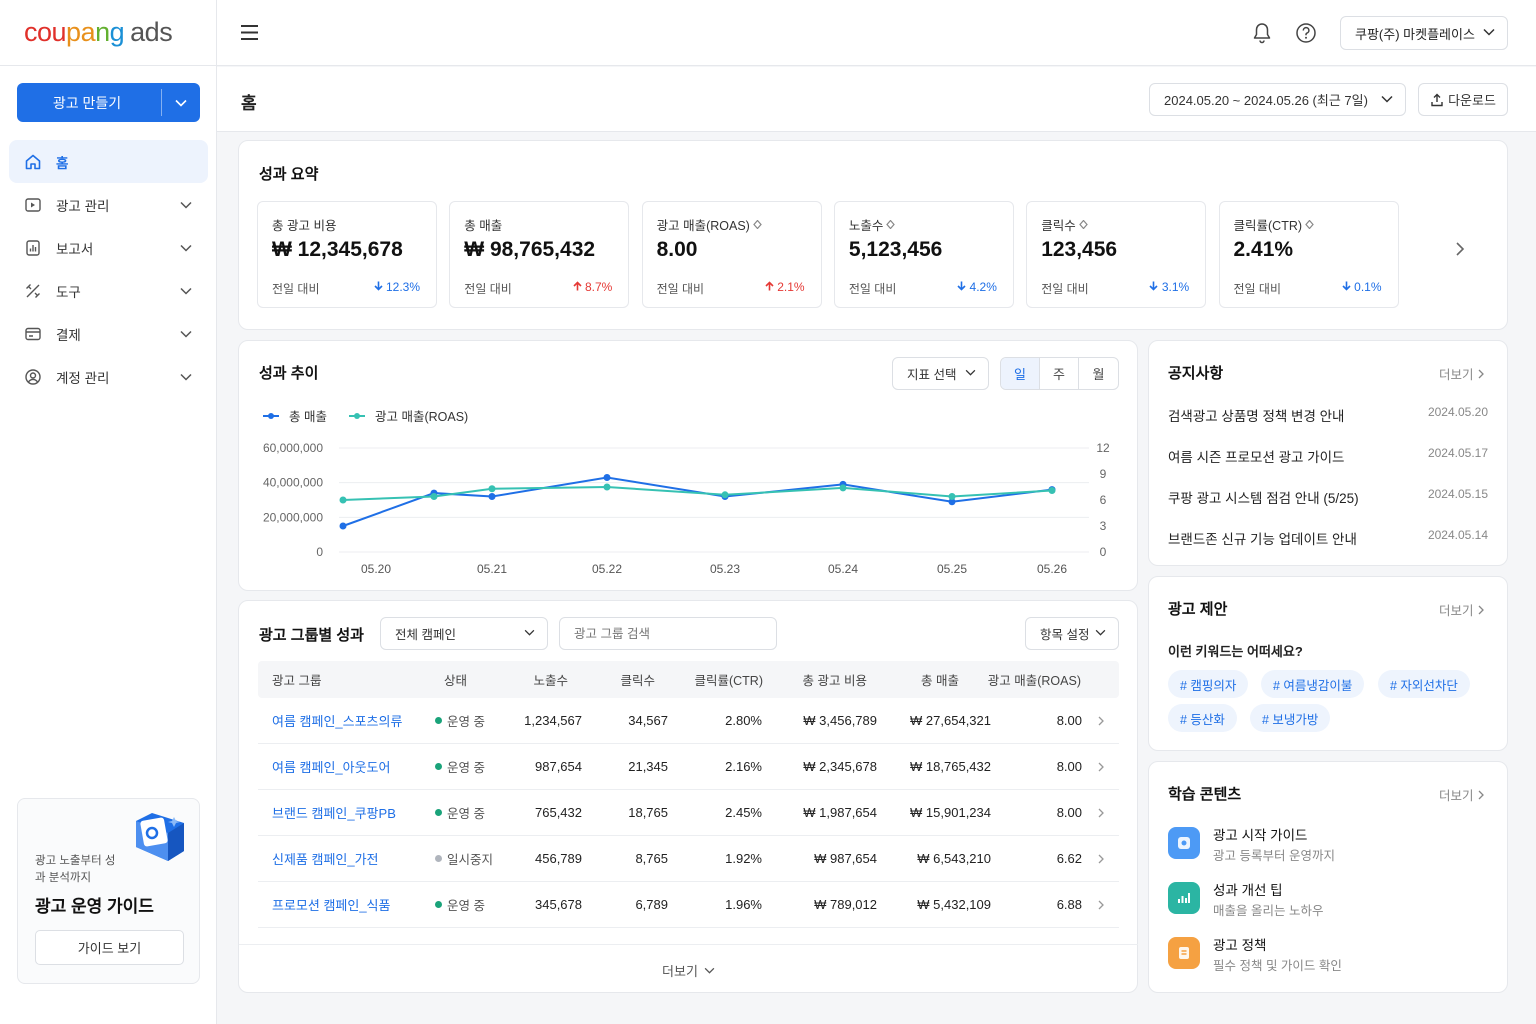  Describe the element at coordinates (33, 205) in the screenshot. I see `ad-icon` at that location.